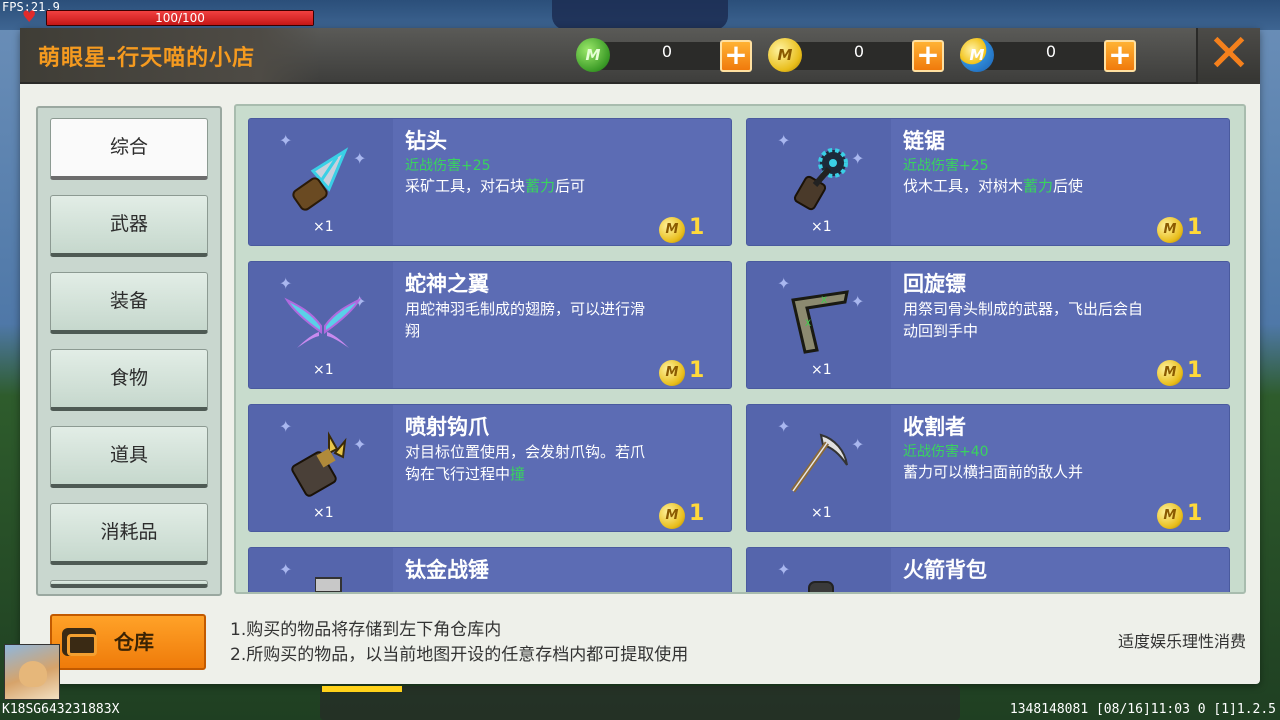 This screenshot has width=1280, height=720. Describe the element at coordinates (1181, 641) in the screenshot. I see `spending-notice: 适度娱乐理性消费` at that location.